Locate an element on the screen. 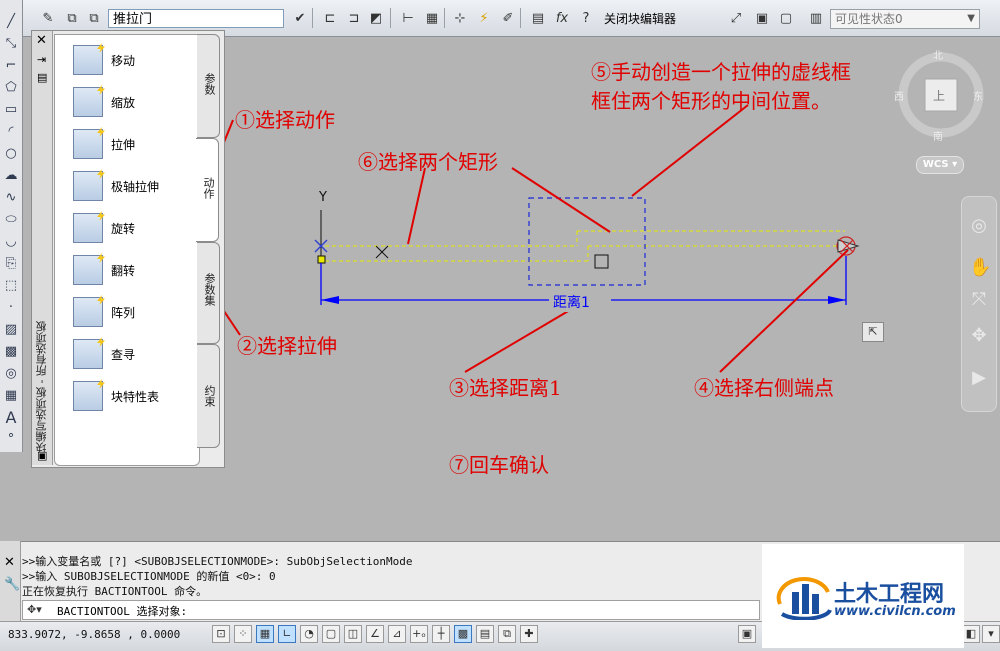 The height and width of the screenshot is (651, 1000). visibility-mode-icon: ⤢ is located at coordinates (736, 19).